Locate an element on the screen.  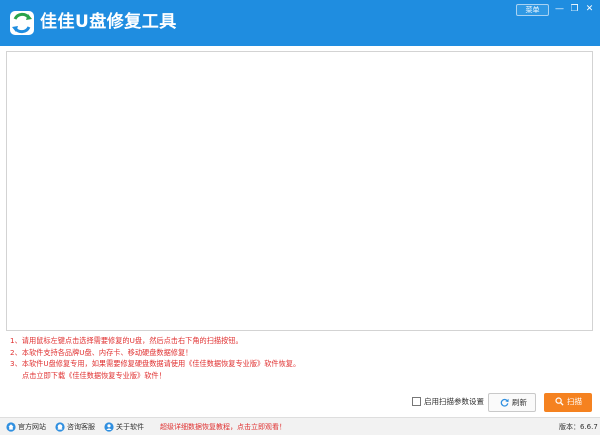
instruction-line-2: 2、本软件支持各品牌U盘、内存卡、移动硬盘数据修复！ is located at coordinates (101, 352).